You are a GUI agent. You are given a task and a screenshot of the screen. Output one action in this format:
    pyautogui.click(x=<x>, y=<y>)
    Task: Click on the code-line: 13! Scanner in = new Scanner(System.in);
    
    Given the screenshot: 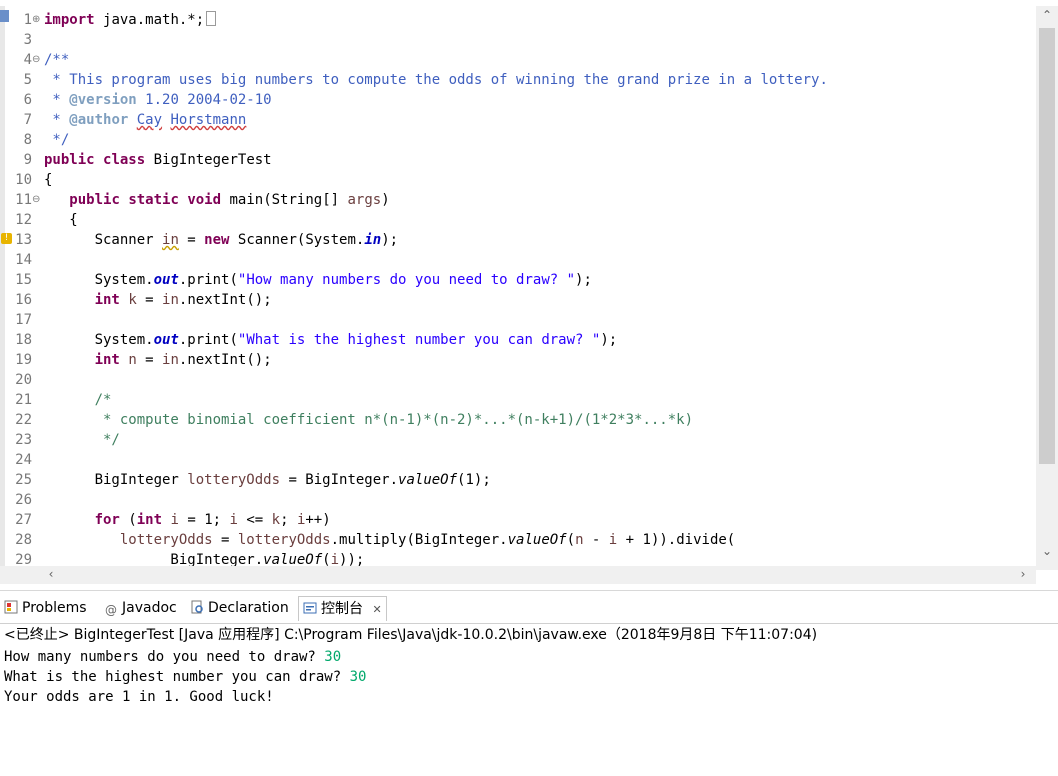 What is the action you would take?
    pyautogui.click(x=518, y=240)
    